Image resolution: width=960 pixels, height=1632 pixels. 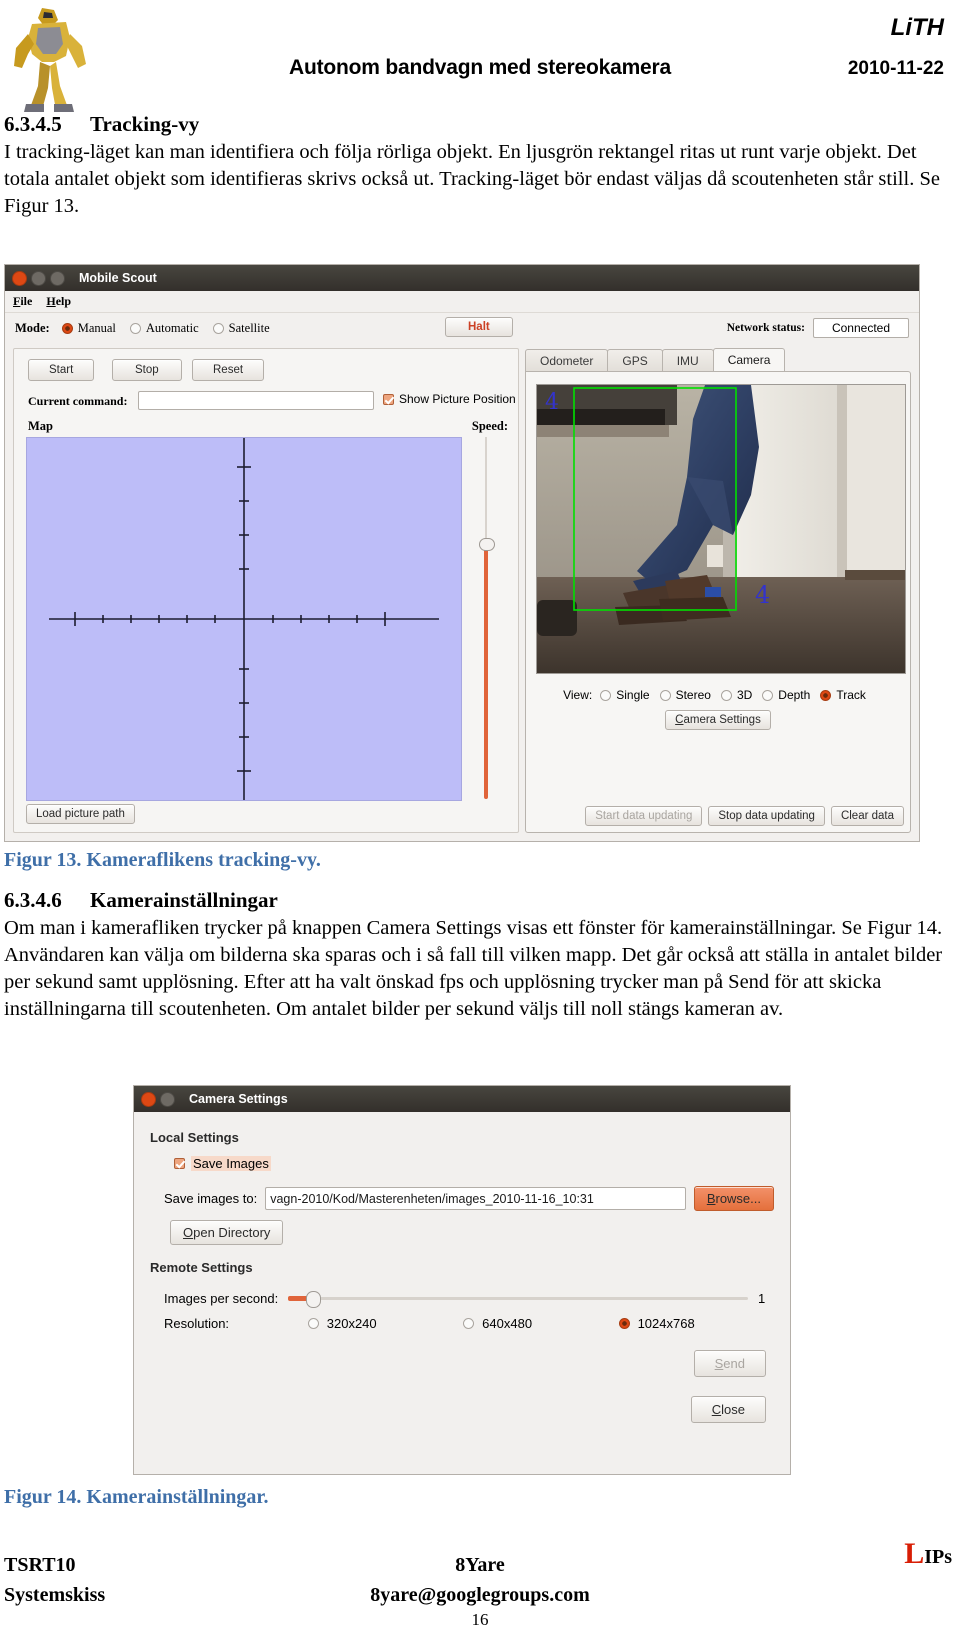 I want to click on speed-slider-knob, so click(x=487, y=544).